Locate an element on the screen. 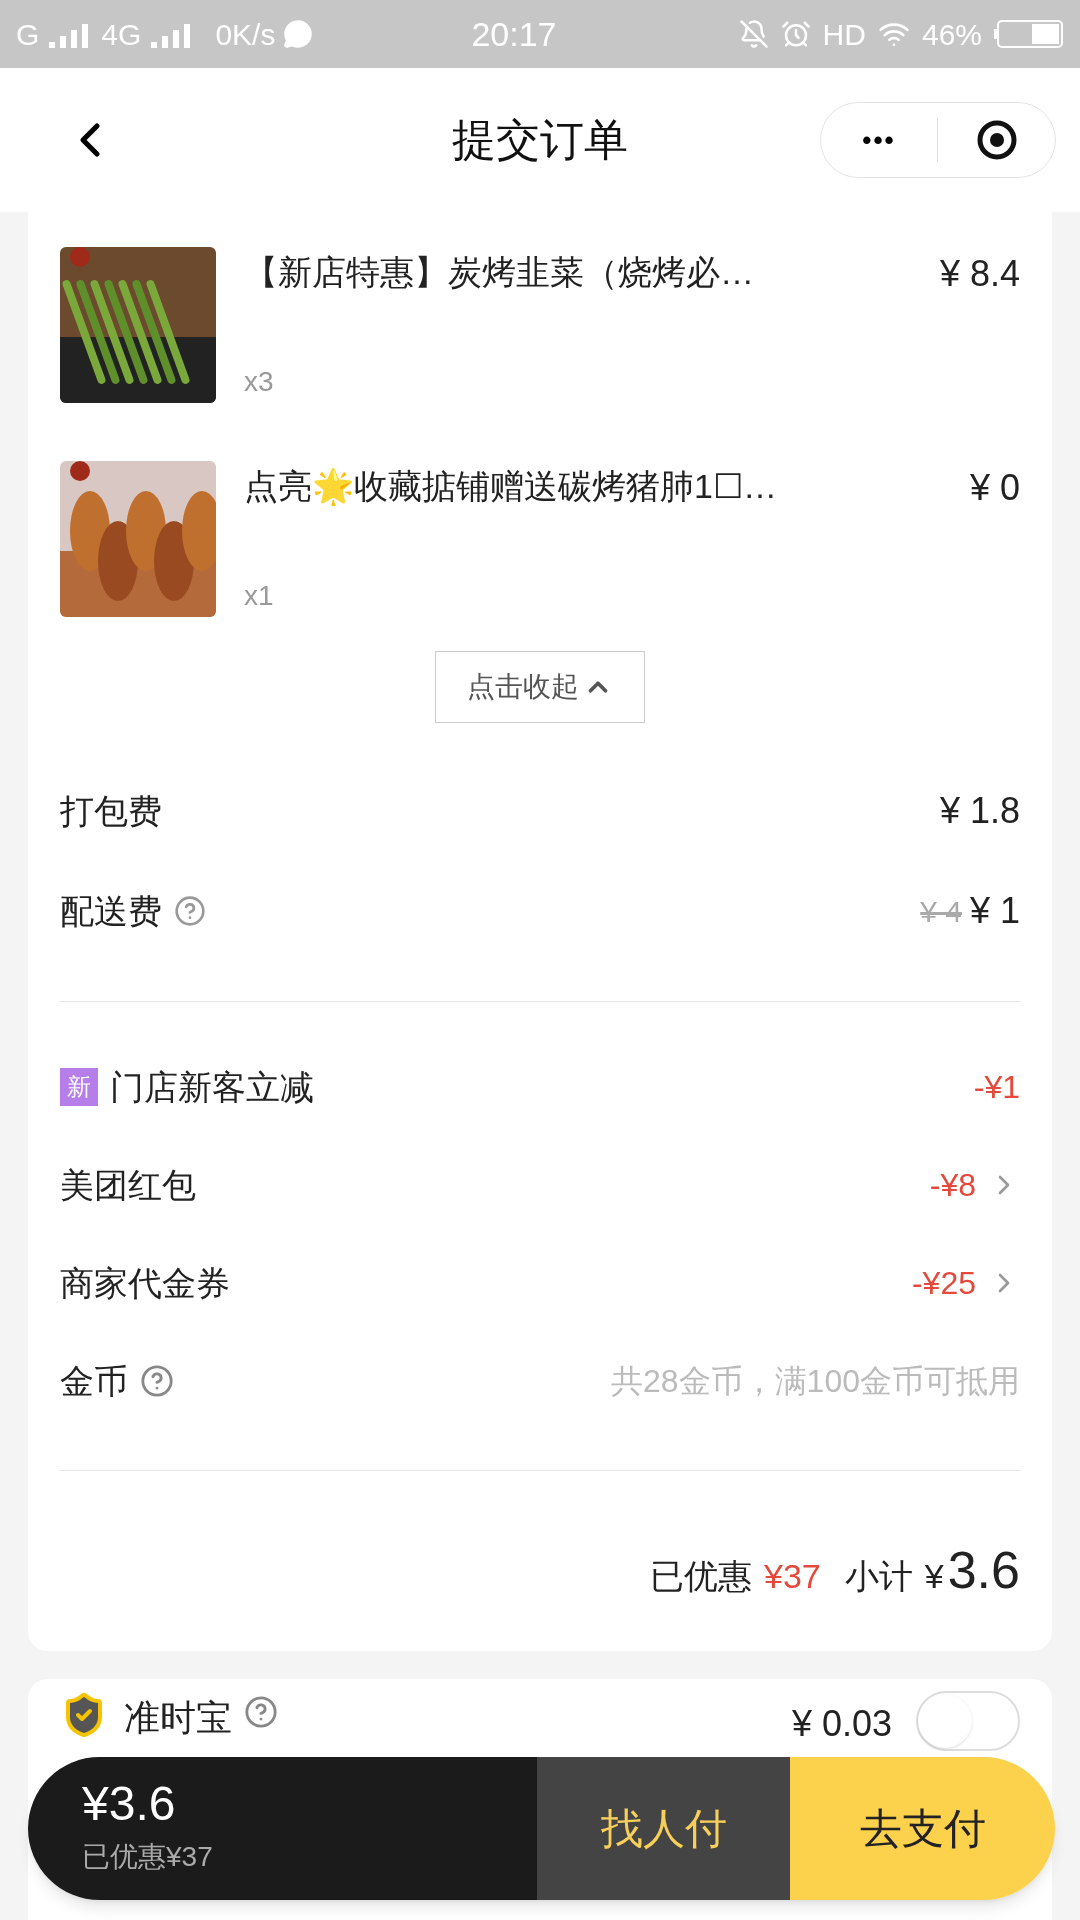 This screenshot has height=1920, width=1080. chat-icon is located at coordinates (298, 34).